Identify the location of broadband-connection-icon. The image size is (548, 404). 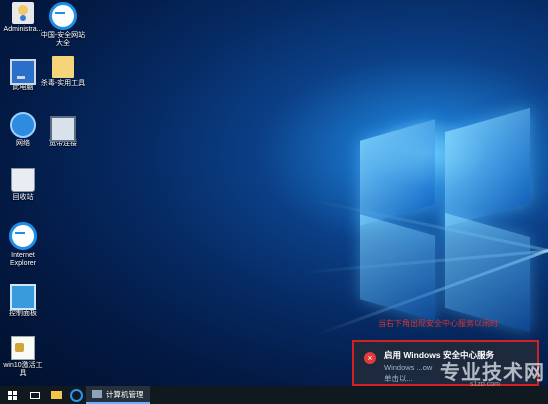
(63, 129).